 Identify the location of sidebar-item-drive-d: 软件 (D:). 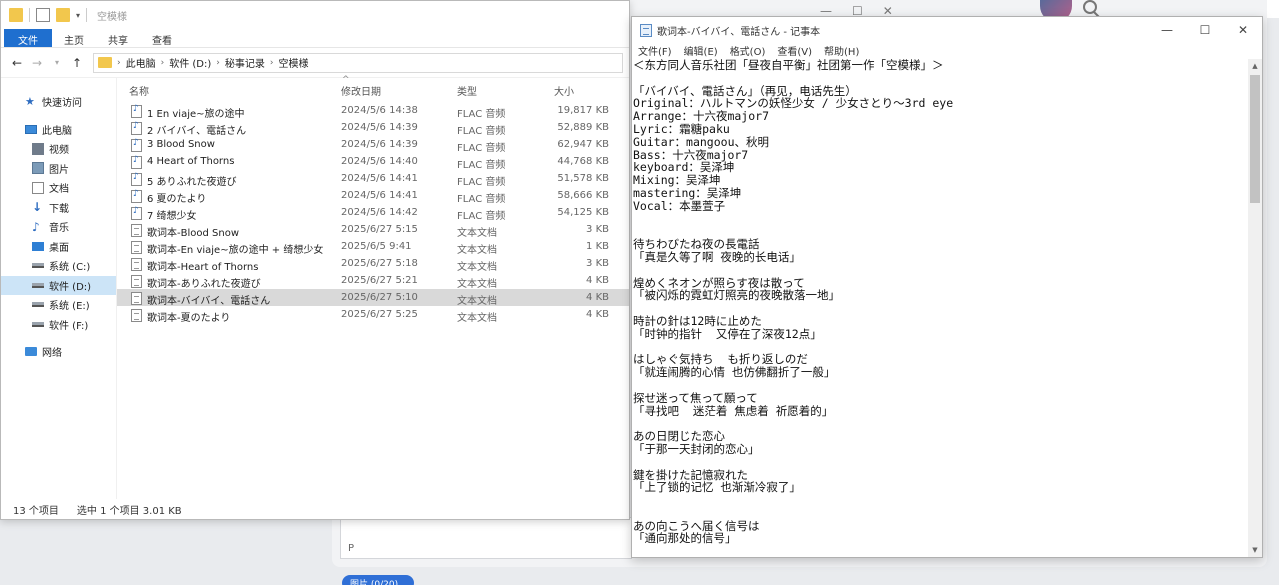
(58, 285).